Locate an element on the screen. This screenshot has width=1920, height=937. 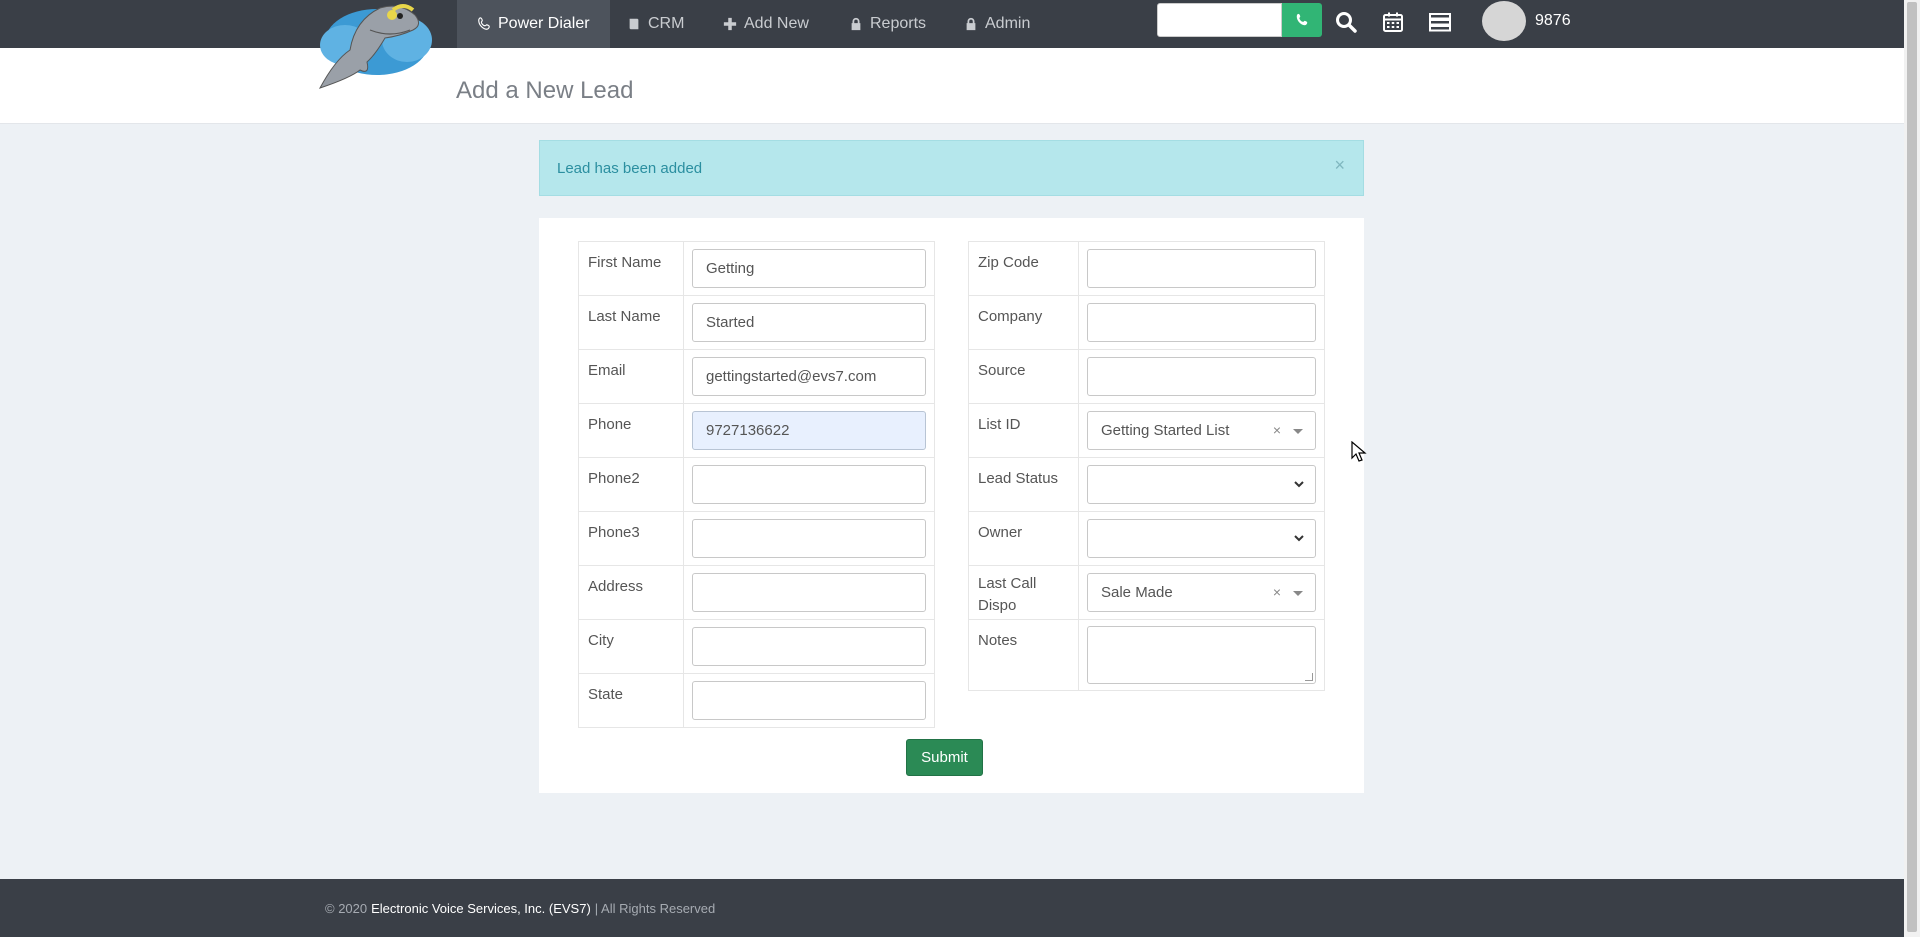
notes-textarea is located at coordinates (1201, 655).